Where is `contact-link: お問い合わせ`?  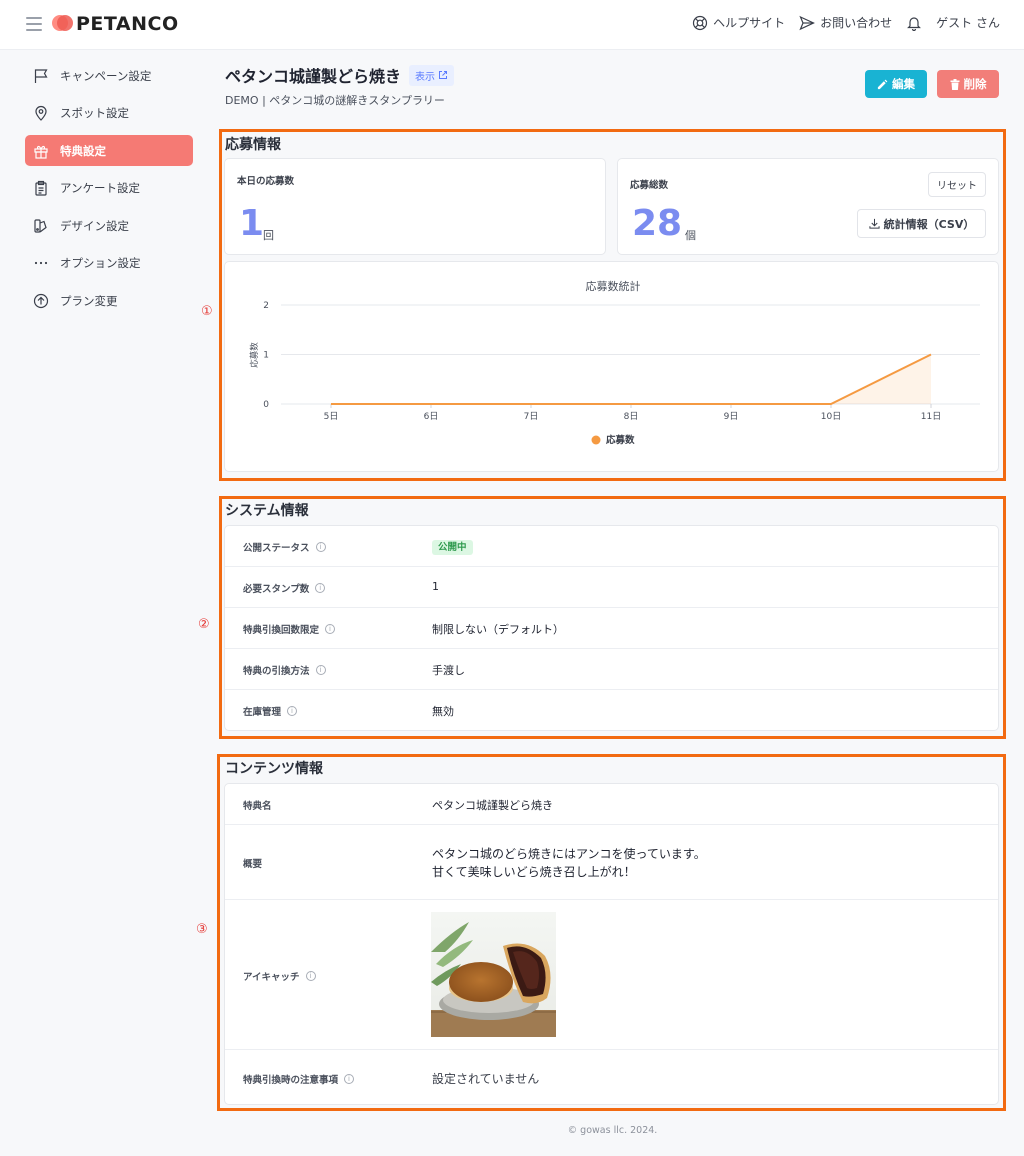
contact-link: お問い合わせ is located at coordinates (845, 22).